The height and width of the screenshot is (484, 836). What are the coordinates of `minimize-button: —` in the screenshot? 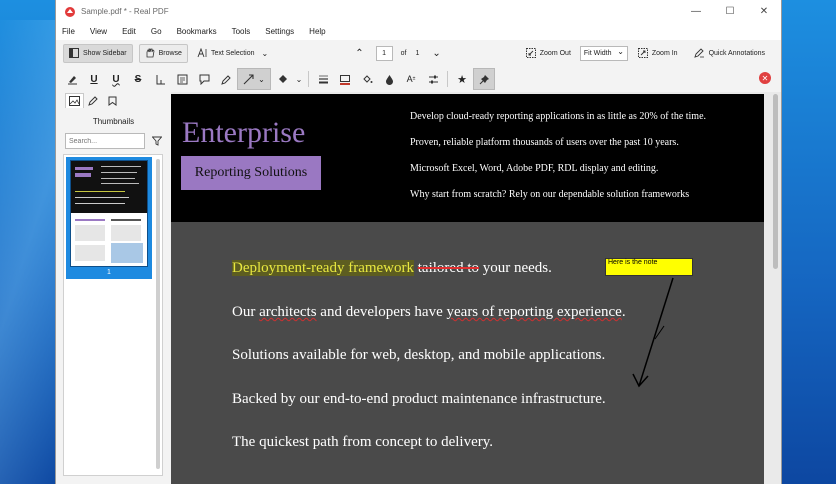 It's located at (696, 11).